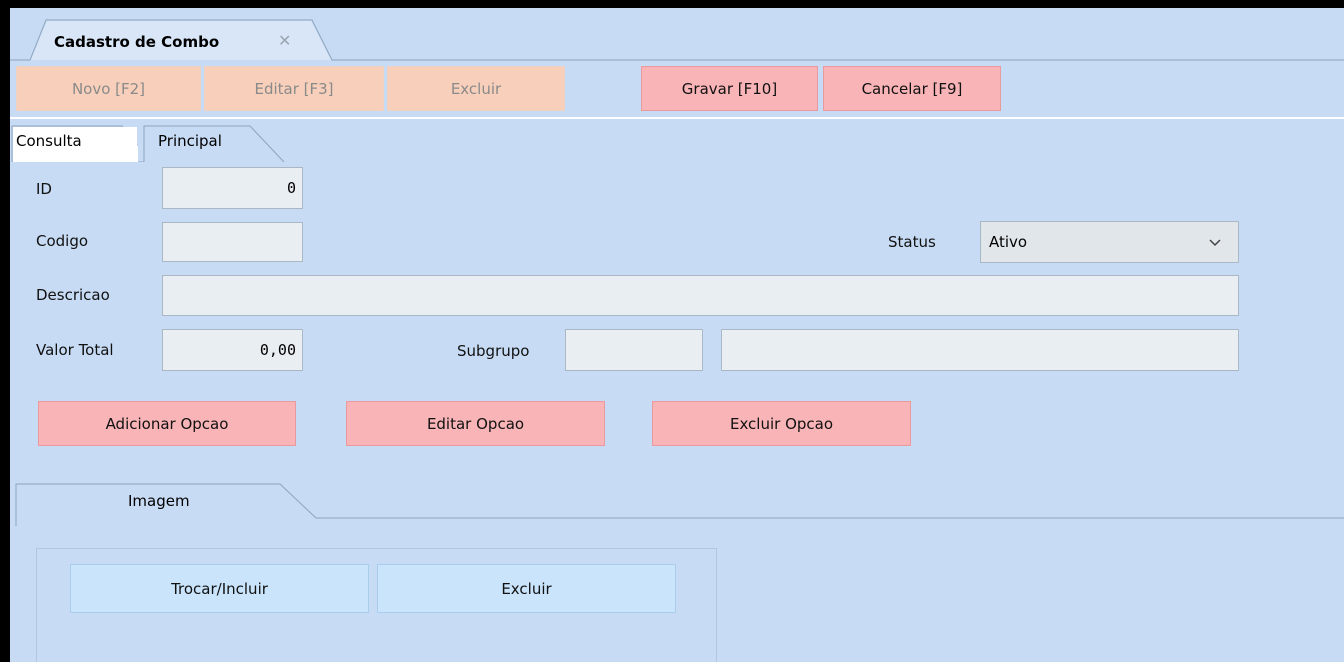 The height and width of the screenshot is (662, 1344). What do you see at coordinates (75, 350) in the screenshot?
I see `valor-total-label: Valor Total` at bounding box center [75, 350].